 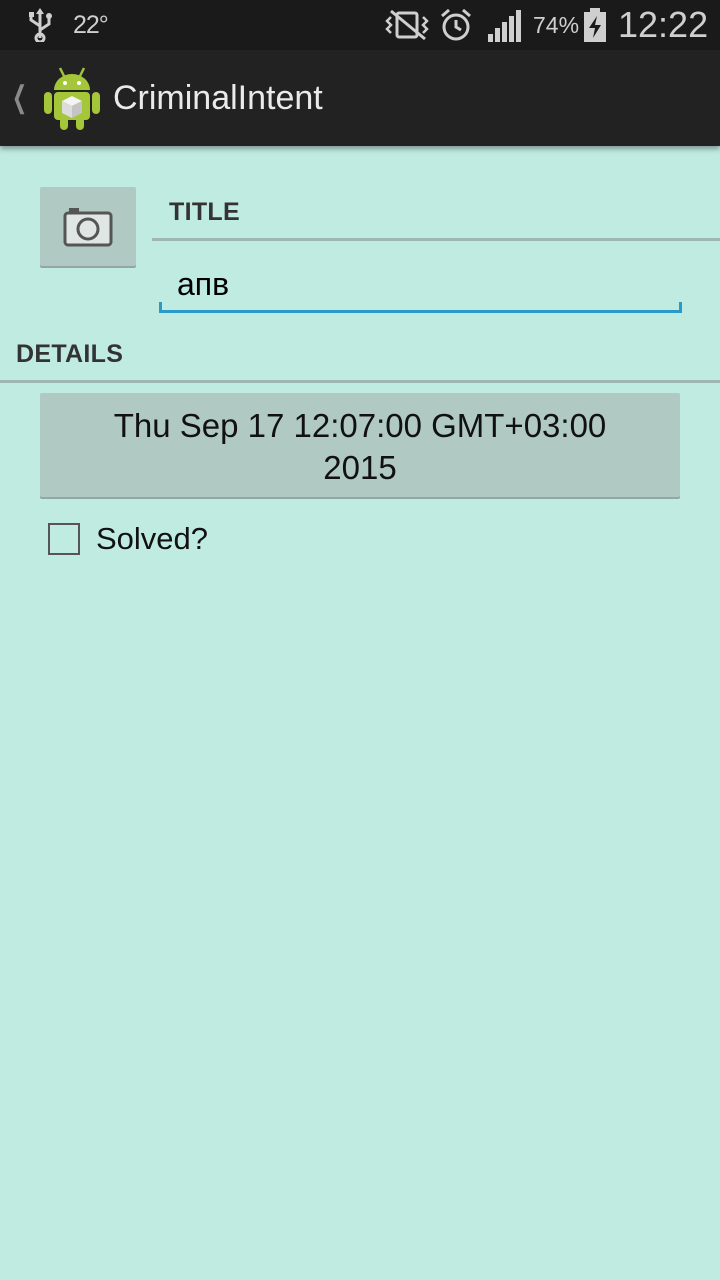 I want to click on battery-percent-text: 74%, so click(x=556, y=25).